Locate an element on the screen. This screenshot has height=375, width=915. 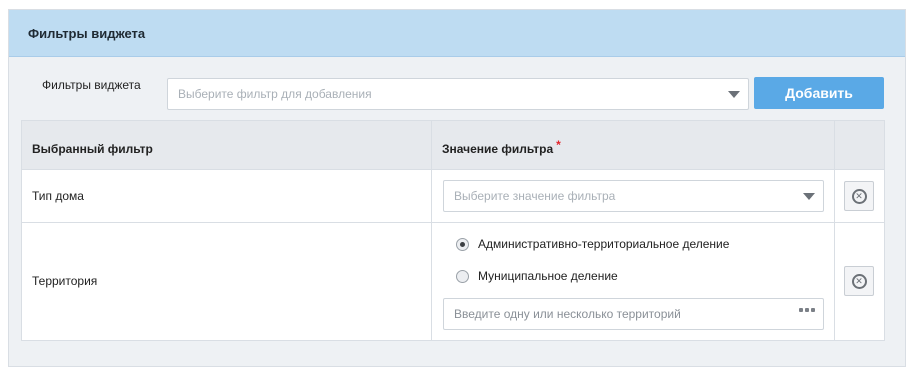
territory-input: Введите одну или несколько территорий is located at coordinates (633, 314).